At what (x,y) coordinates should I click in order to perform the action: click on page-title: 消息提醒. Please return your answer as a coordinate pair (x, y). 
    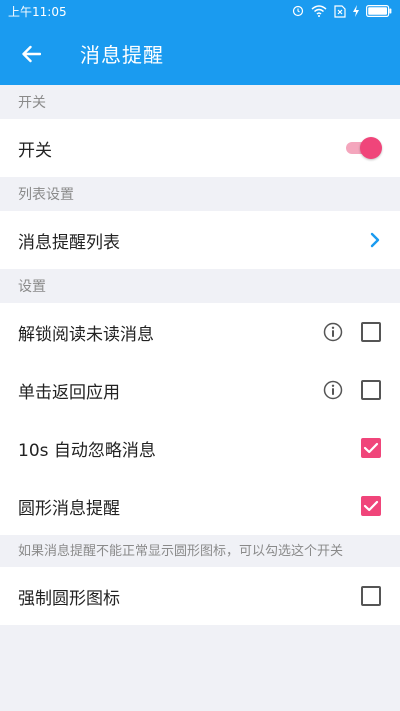
    Looking at the image, I should click on (122, 55).